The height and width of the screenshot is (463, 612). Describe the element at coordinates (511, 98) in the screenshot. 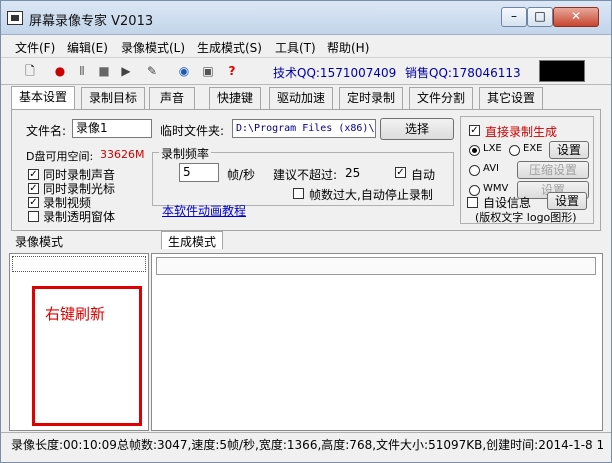

I see `tab-other: 其它设置` at that location.